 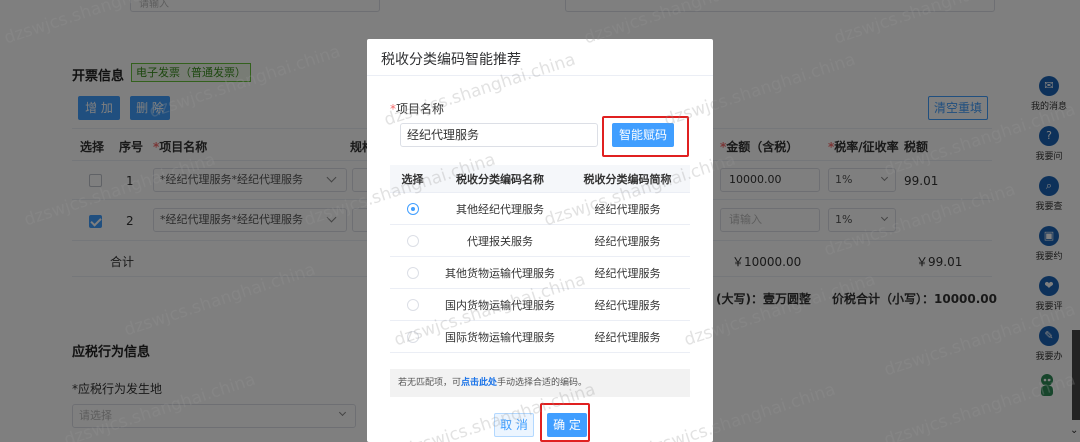 I want to click on code-name: 代理报关服务, so click(x=500, y=241).